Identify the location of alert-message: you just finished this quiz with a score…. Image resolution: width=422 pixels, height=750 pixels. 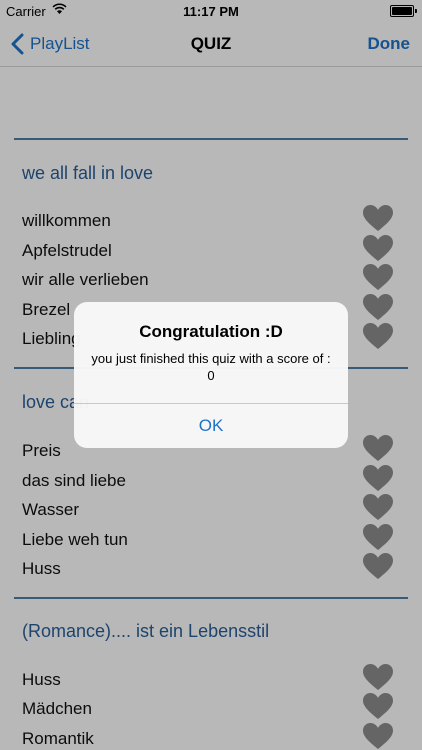
(211, 367).